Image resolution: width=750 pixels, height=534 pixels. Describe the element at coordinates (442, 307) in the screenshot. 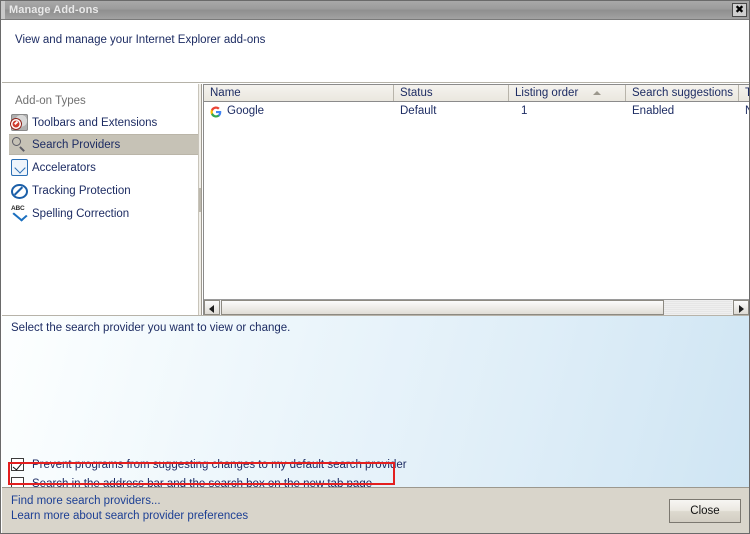

I see `scrollbar-thumb` at that location.